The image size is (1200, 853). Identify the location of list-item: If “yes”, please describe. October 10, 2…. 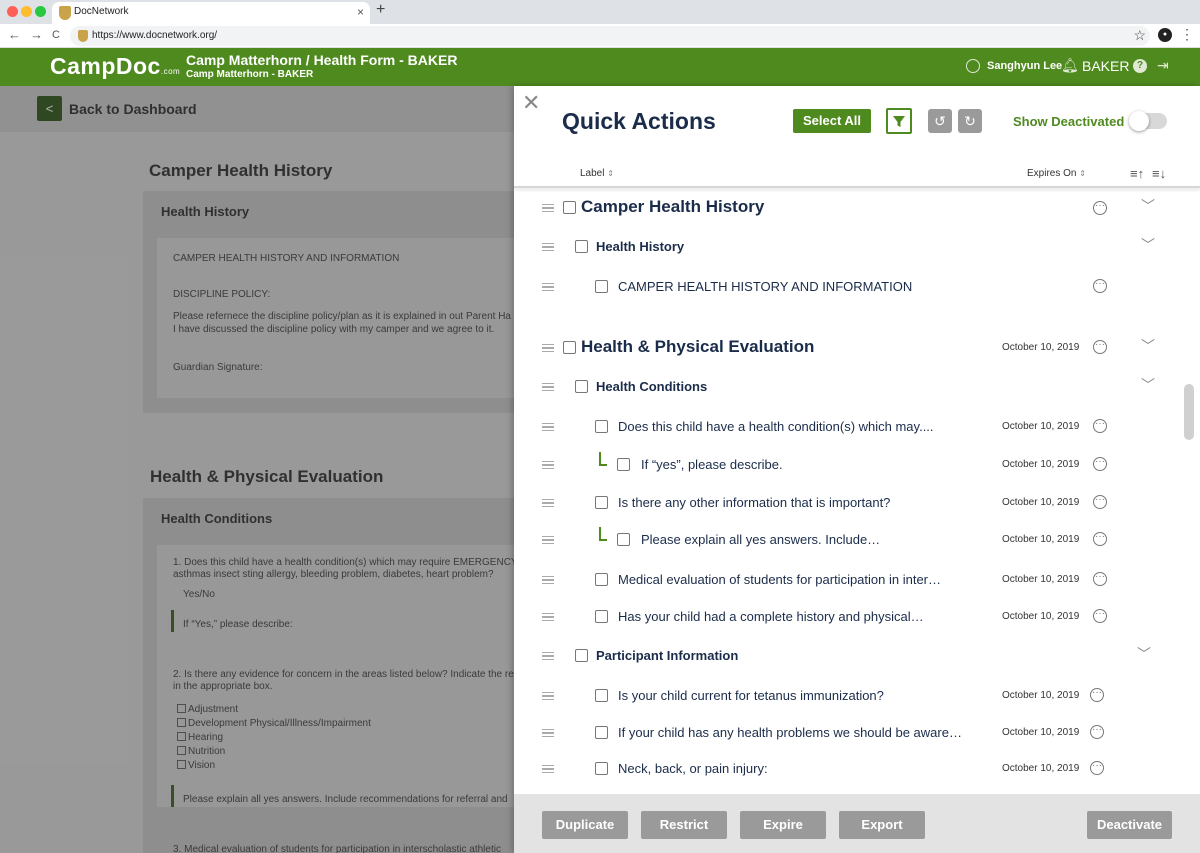
(857, 465).